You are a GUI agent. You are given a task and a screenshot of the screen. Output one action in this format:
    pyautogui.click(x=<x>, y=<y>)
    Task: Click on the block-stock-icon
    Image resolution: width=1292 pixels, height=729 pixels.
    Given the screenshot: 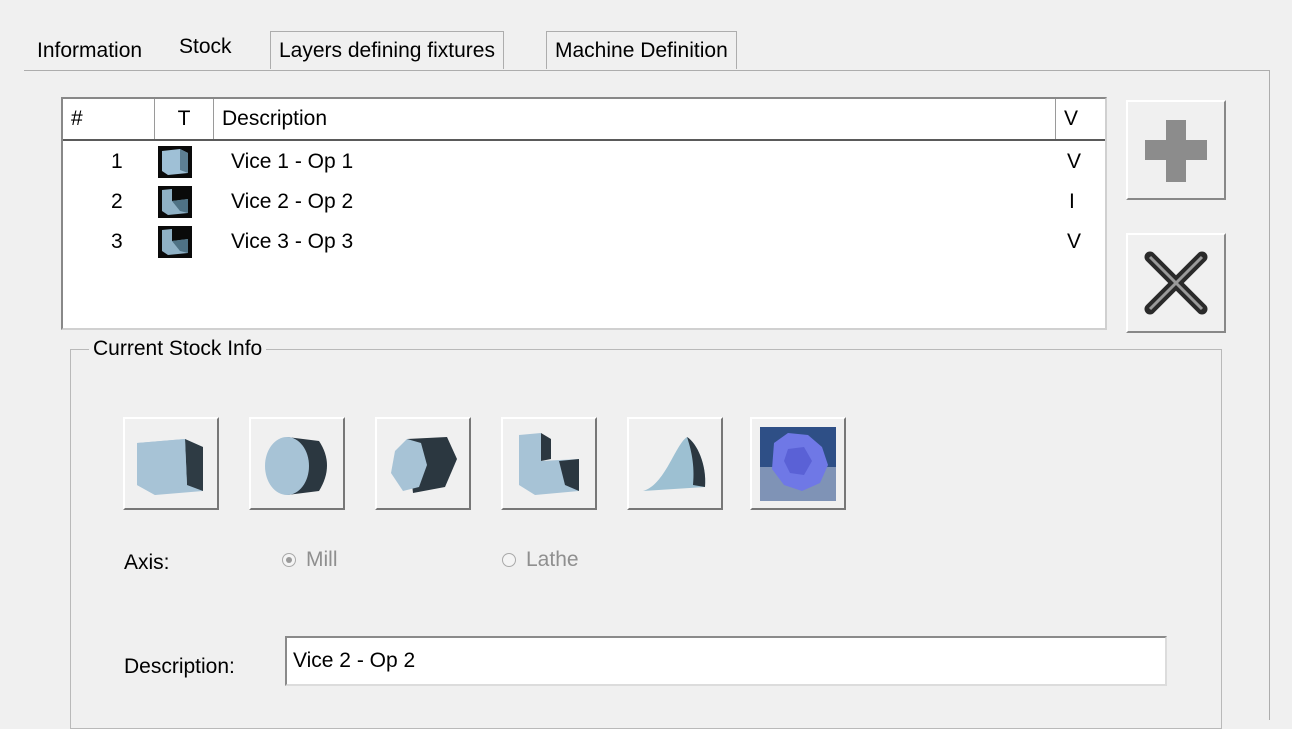 What is the action you would take?
    pyautogui.click(x=175, y=162)
    